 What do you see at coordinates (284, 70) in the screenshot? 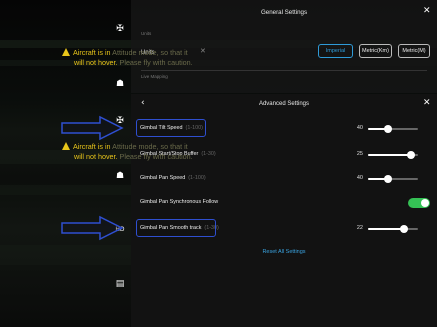
I see `divider` at bounding box center [284, 70].